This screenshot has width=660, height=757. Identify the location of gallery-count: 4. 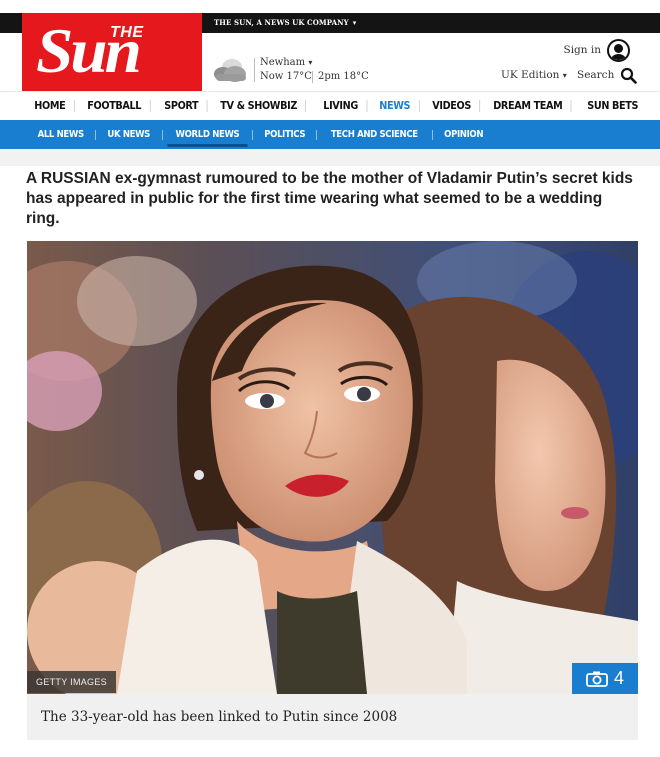
(618, 678).